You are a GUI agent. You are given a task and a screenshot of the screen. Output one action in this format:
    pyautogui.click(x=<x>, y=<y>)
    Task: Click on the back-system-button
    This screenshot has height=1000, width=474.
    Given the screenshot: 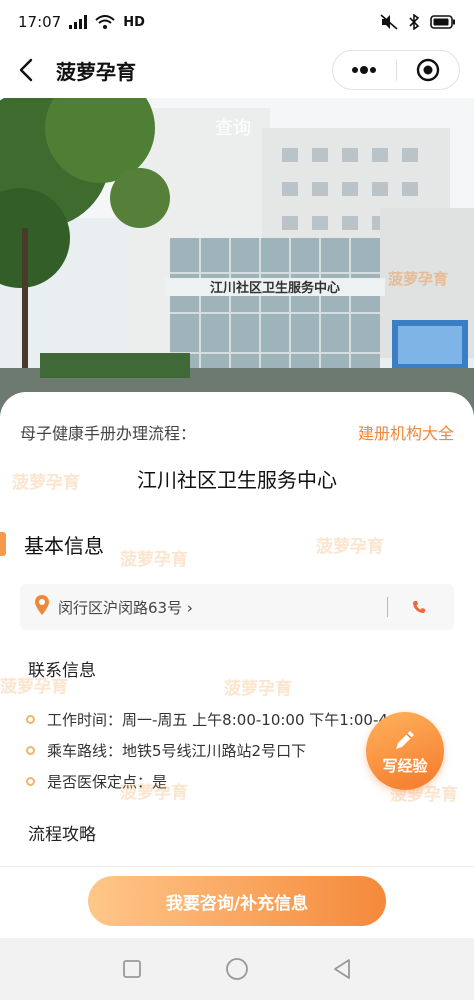 What is the action you would take?
    pyautogui.click(x=342, y=969)
    